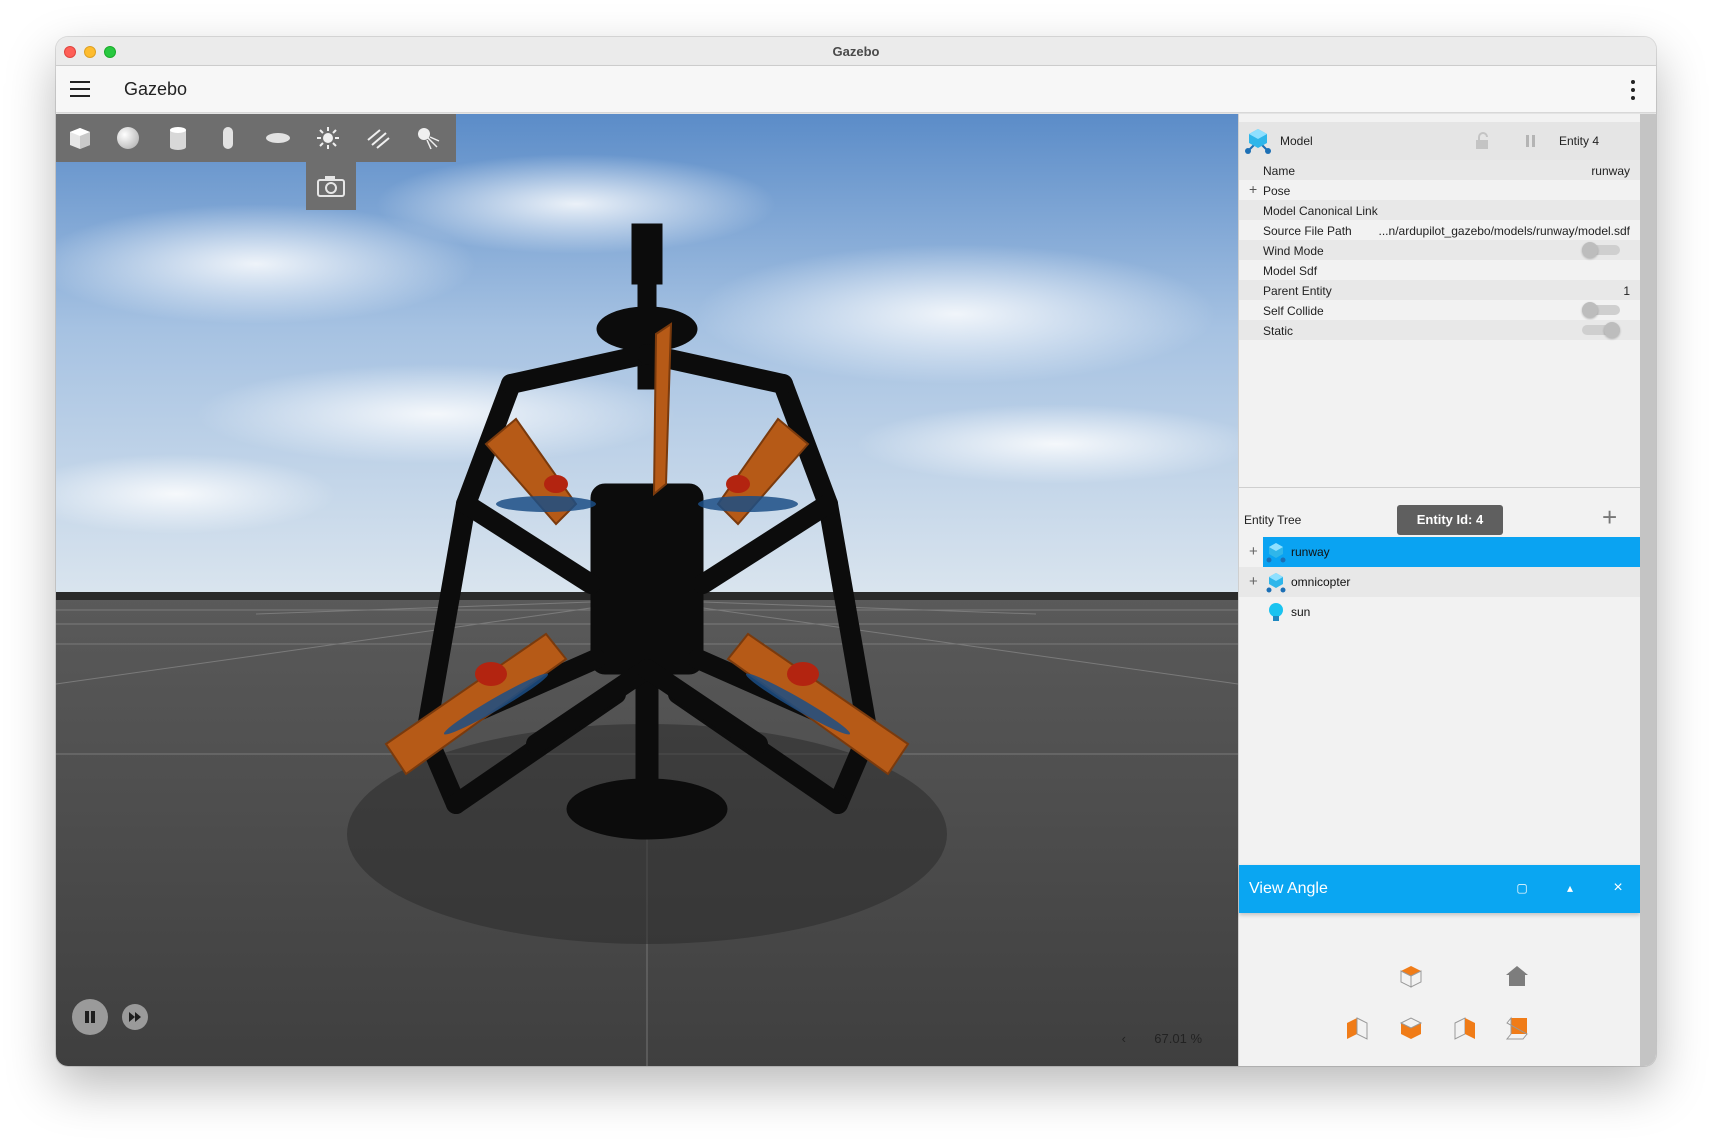 This screenshot has width=1712, height=1140. I want to click on property-model-sdf: Model Sdf, so click(1290, 271).